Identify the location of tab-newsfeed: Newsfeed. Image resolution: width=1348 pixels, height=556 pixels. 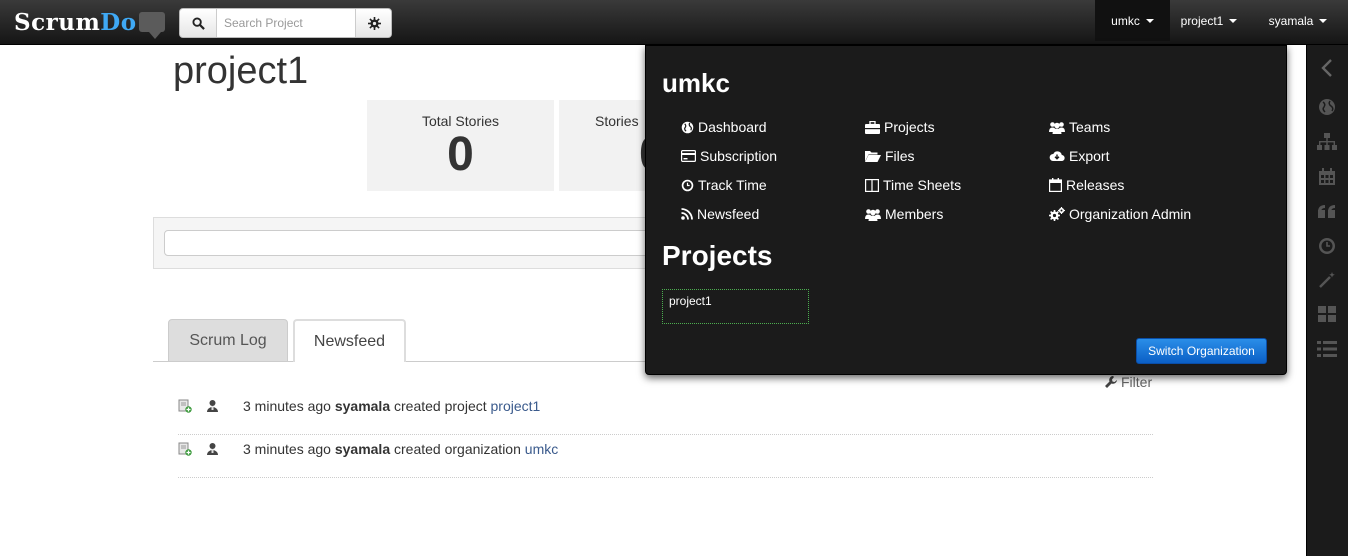
(349, 340).